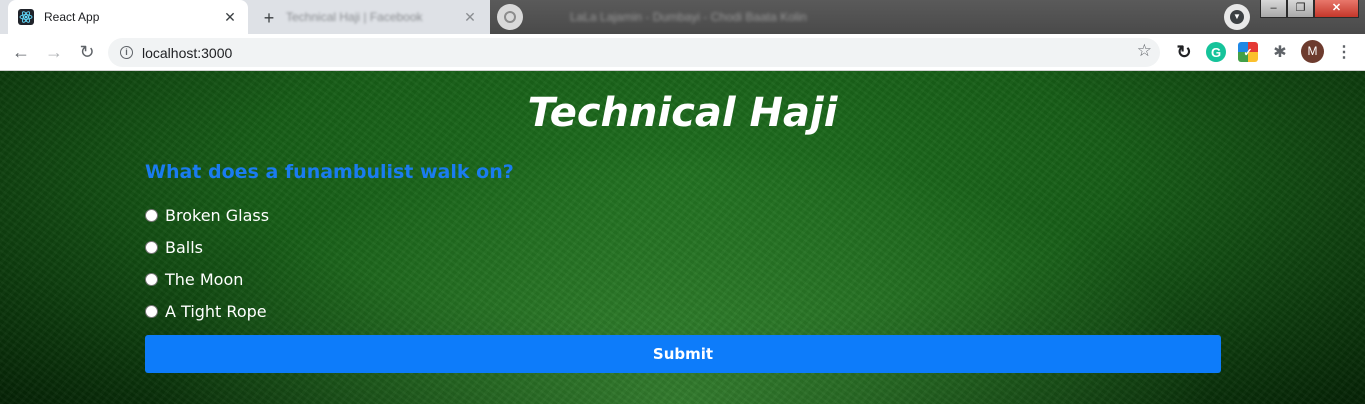  Describe the element at coordinates (26, 17) in the screenshot. I see `react-icon` at that location.